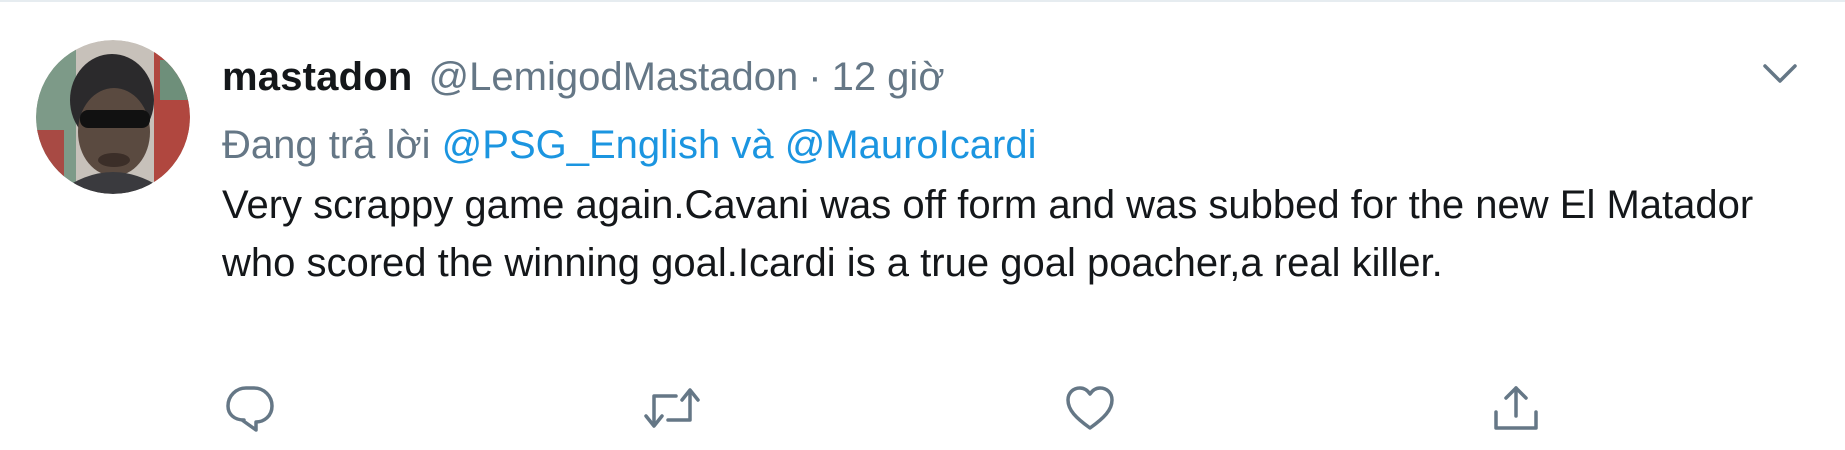 This screenshot has height=450, width=1845. What do you see at coordinates (614, 77) in the screenshot?
I see `author-handle: @LemigodMastadon` at bounding box center [614, 77].